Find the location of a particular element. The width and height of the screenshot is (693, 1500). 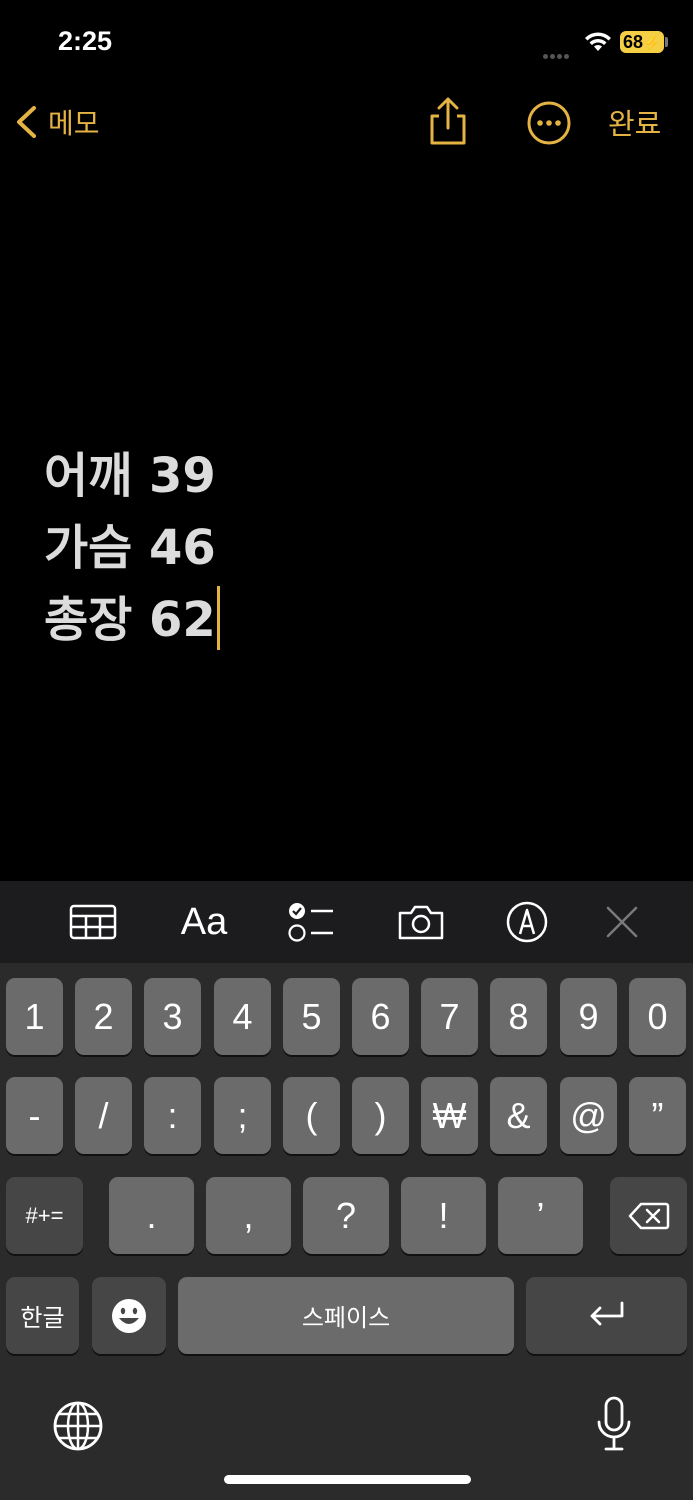

note-line: 가슴 46 is located at coordinates (354, 548).